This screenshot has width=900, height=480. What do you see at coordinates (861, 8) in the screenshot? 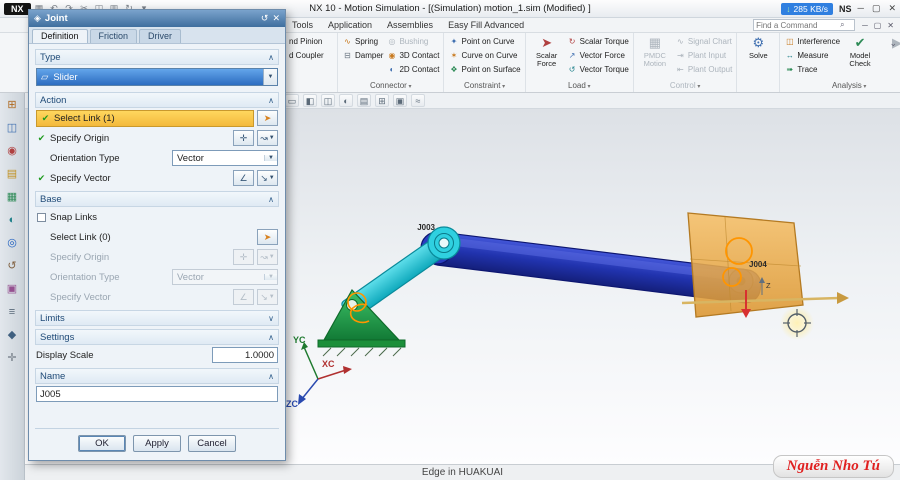
I see `minimize-button: ─` at bounding box center [861, 8].